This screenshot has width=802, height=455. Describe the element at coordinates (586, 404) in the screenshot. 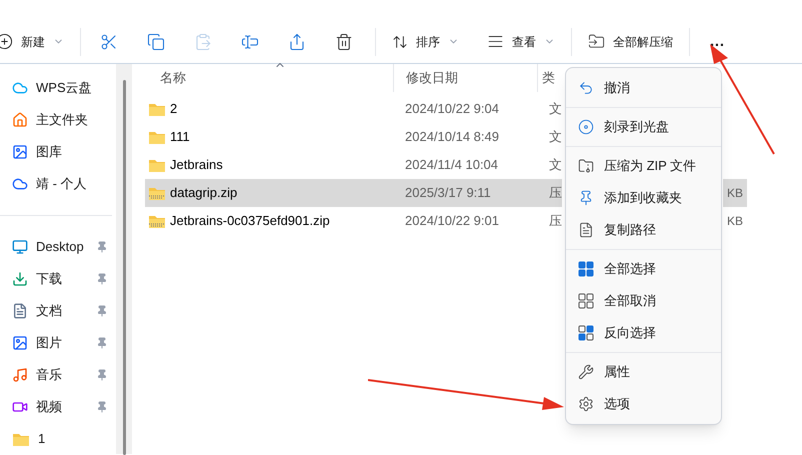

I see `settings-icon` at that location.